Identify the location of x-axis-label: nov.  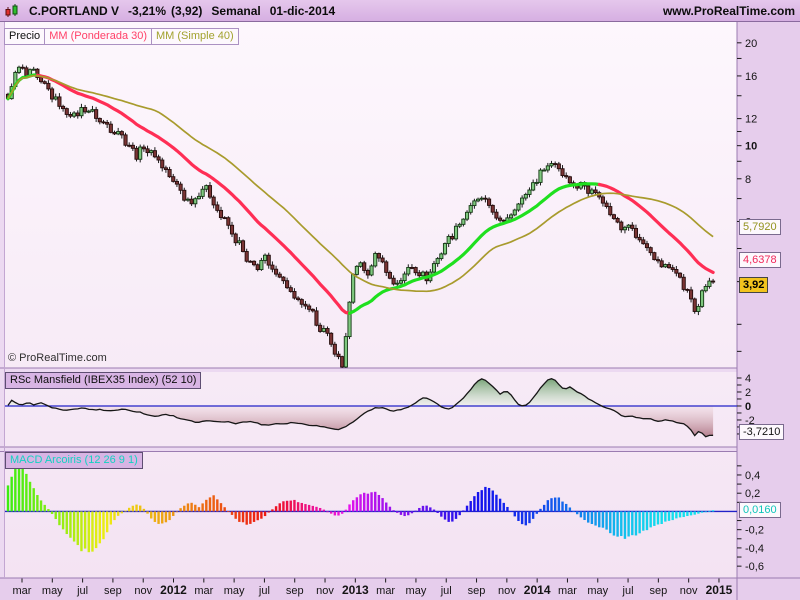
(689, 591).